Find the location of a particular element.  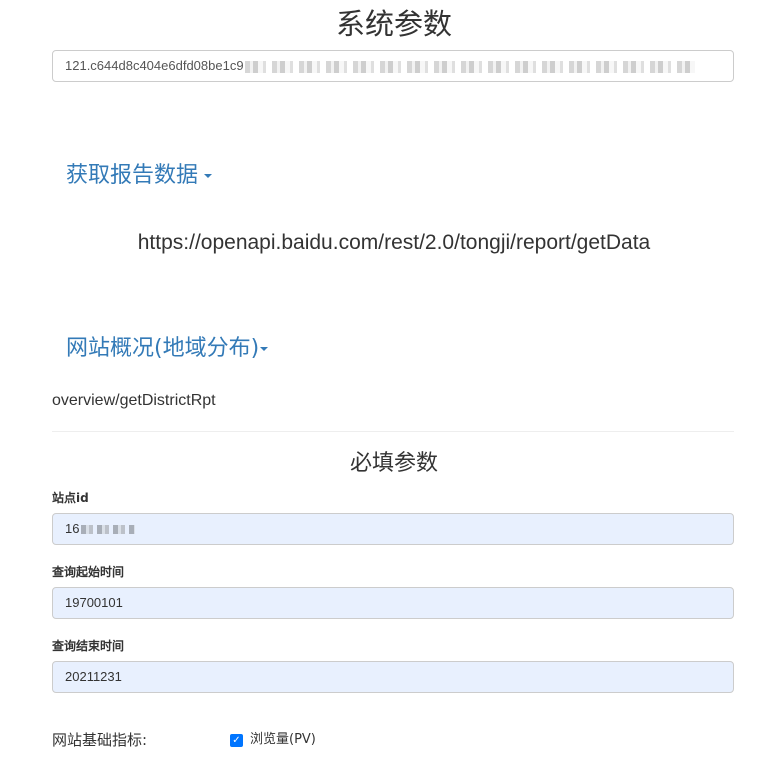

pageviews-checkbox-label: 浏览量(PV) is located at coordinates (283, 739).